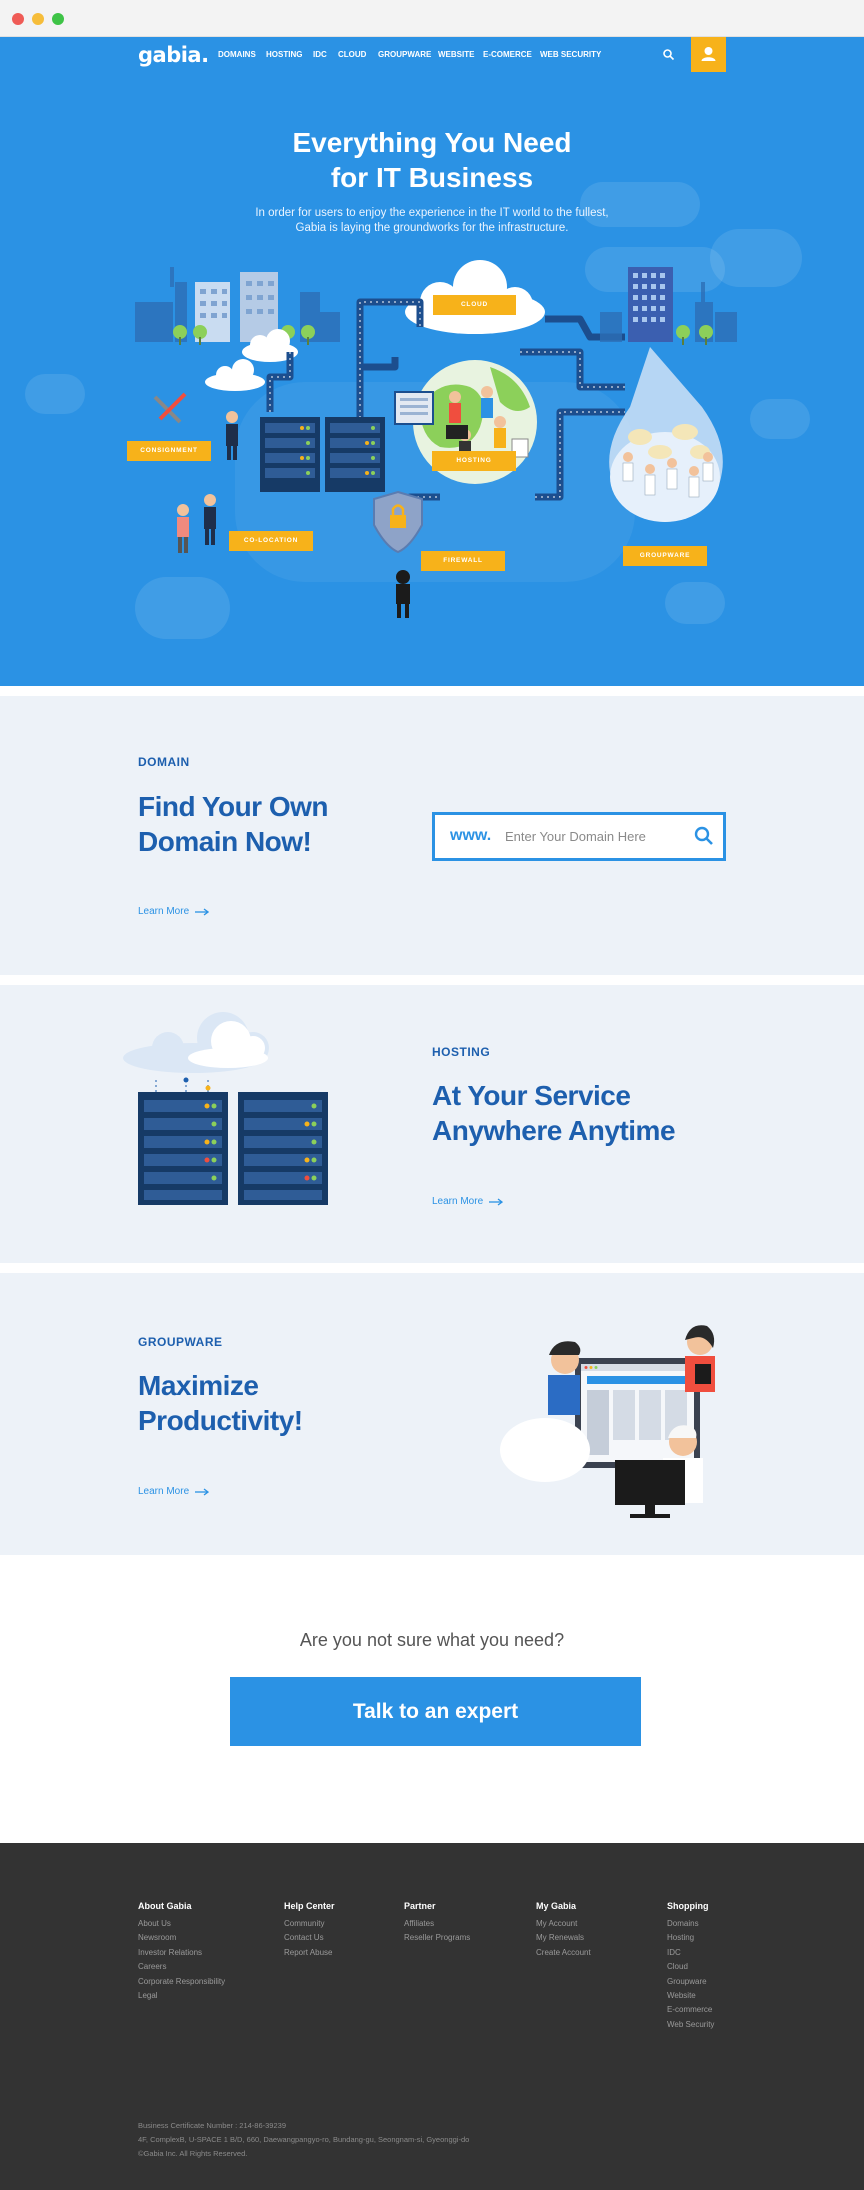  I want to click on footer-link-website: Website, so click(690, 1996).